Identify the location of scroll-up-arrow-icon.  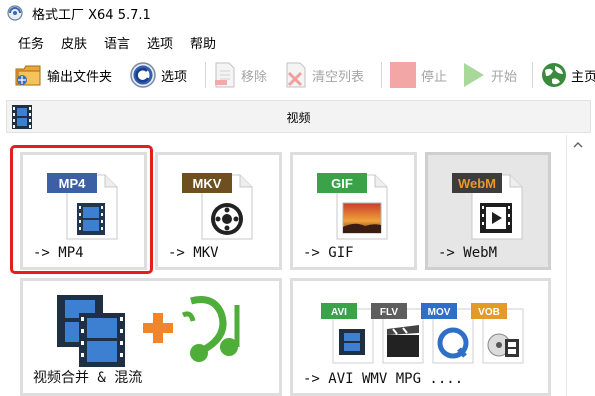
(578, 145).